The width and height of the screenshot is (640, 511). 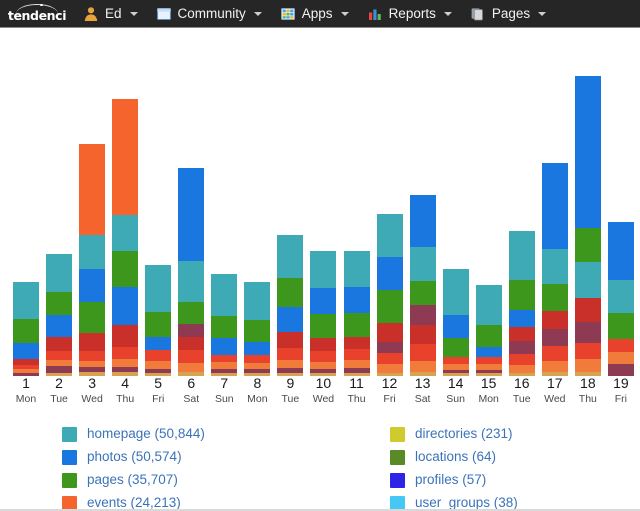 I want to click on nav-item-apps: Apps, so click(x=314, y=14).